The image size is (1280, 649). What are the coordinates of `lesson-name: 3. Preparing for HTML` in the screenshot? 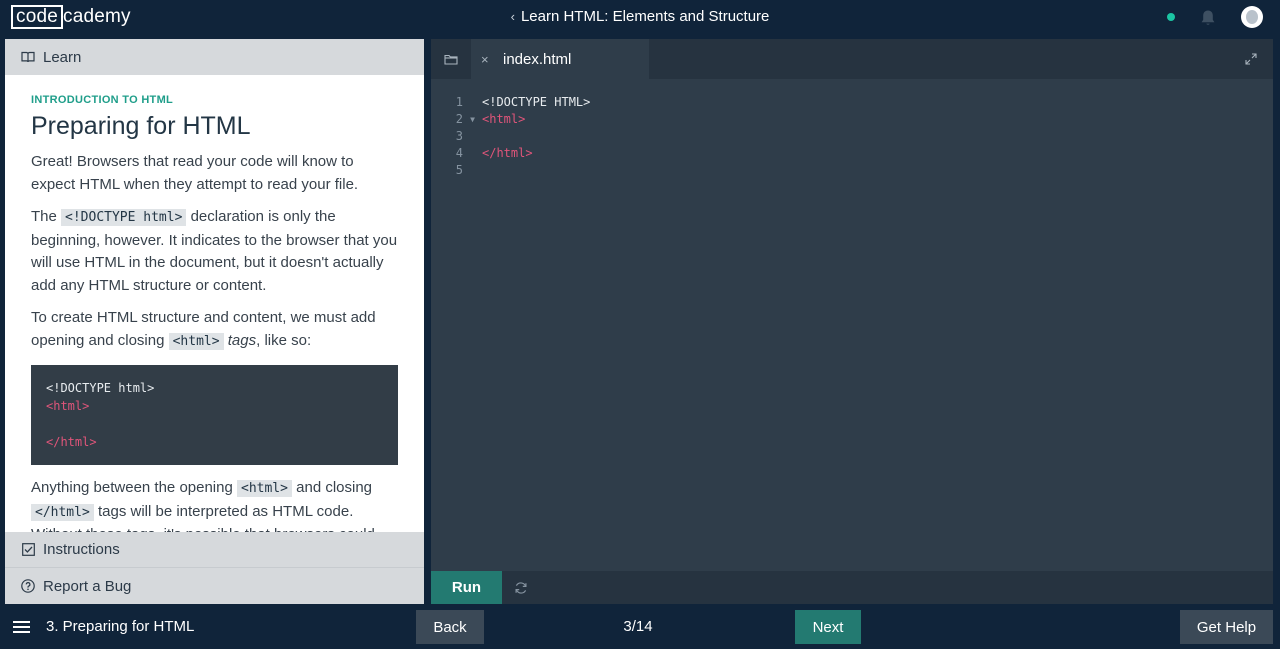 It's located at (120, 626).